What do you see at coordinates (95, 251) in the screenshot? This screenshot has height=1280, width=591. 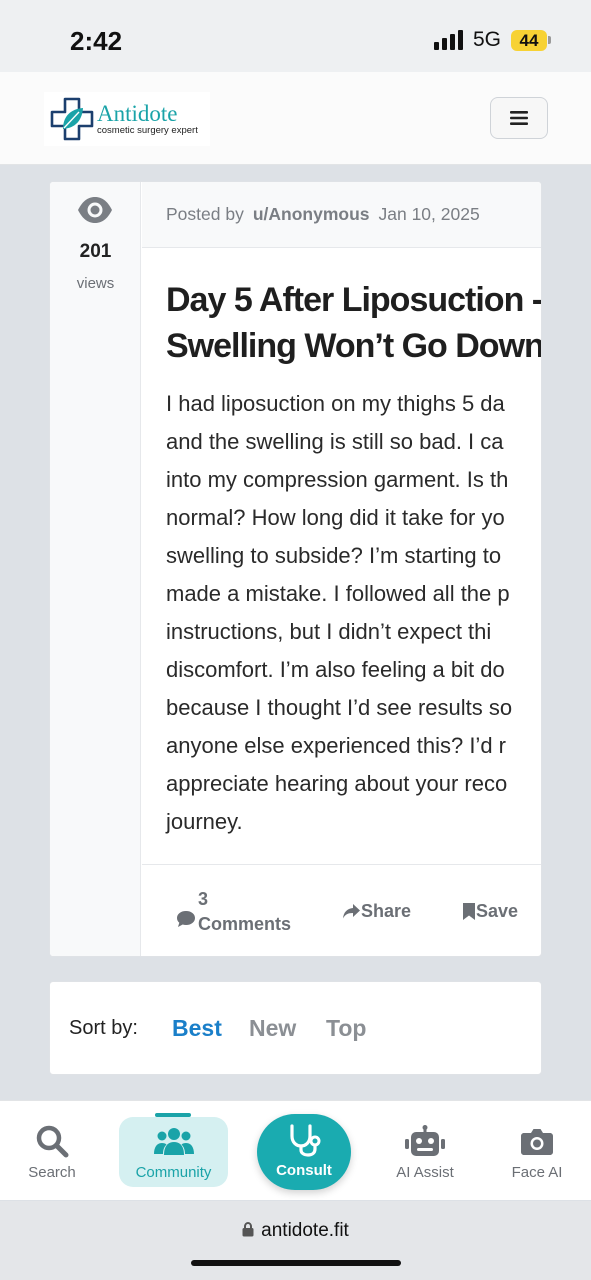 I see `views-count: 201` at bounding box center [95, 251].